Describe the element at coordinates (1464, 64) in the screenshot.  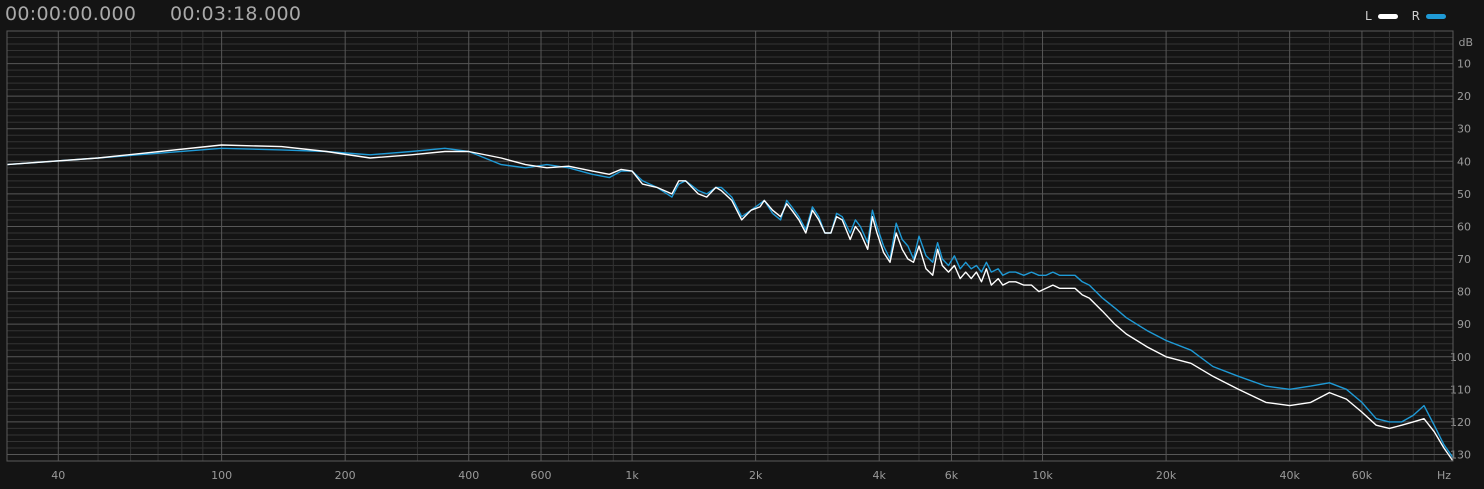
I see `y-tick-label: 10` at that location.